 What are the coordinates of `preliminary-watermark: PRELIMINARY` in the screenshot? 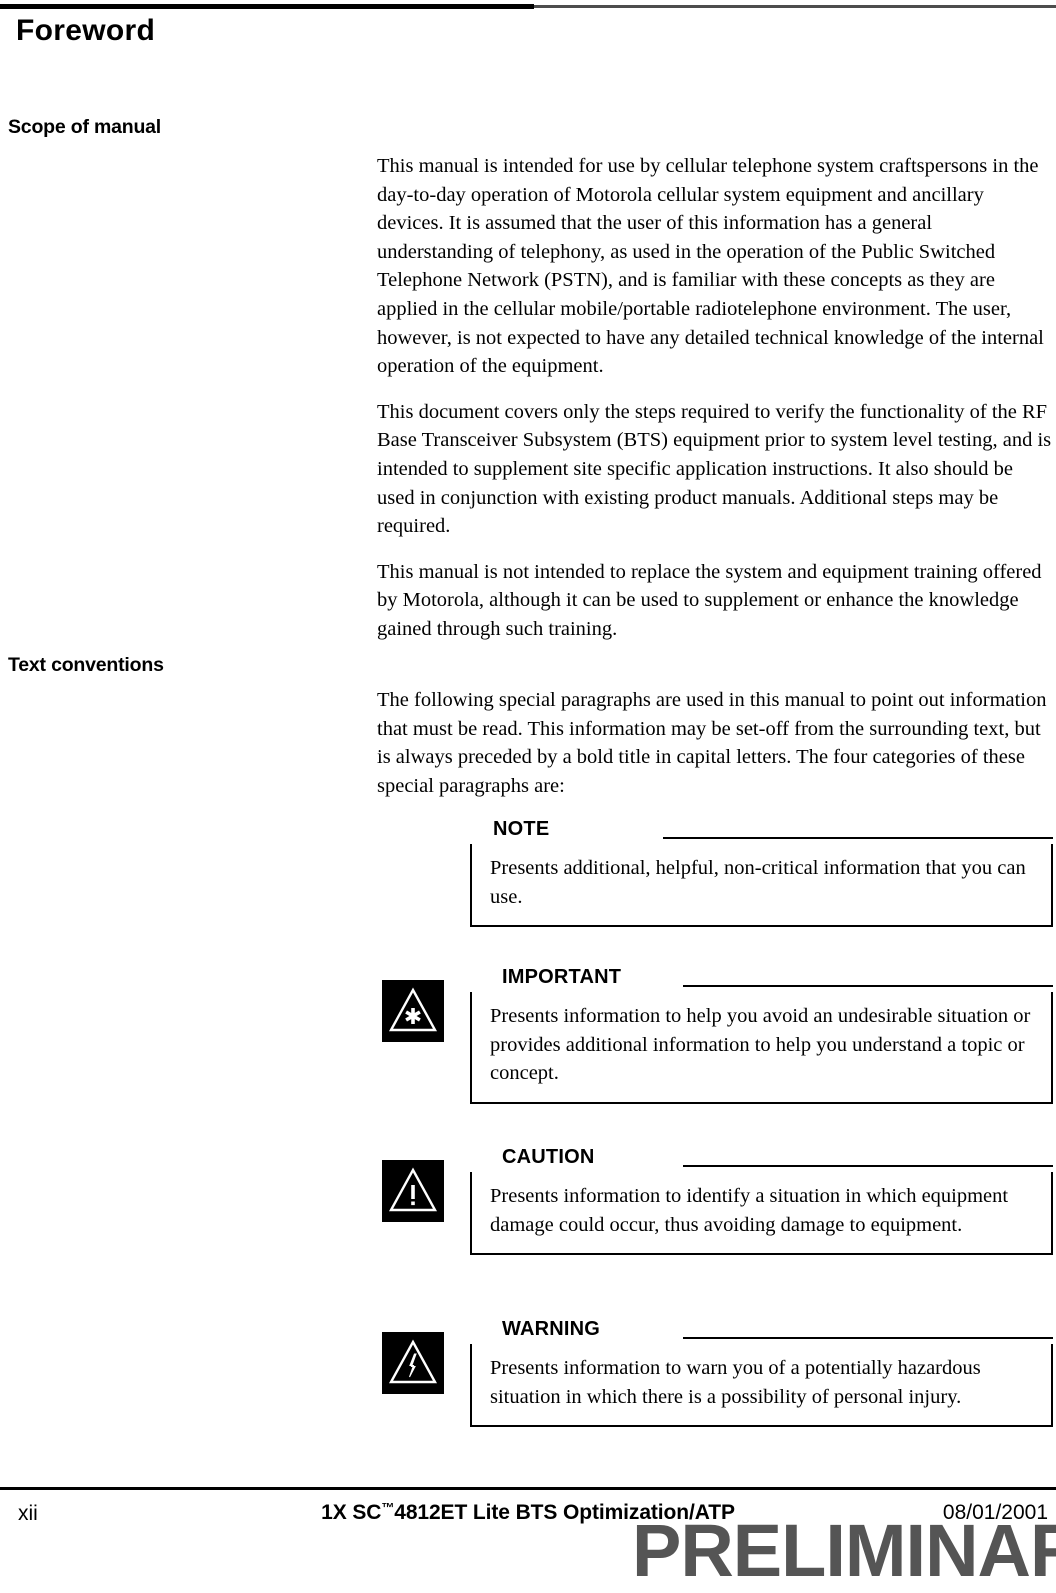 It's located at (844, 1550).